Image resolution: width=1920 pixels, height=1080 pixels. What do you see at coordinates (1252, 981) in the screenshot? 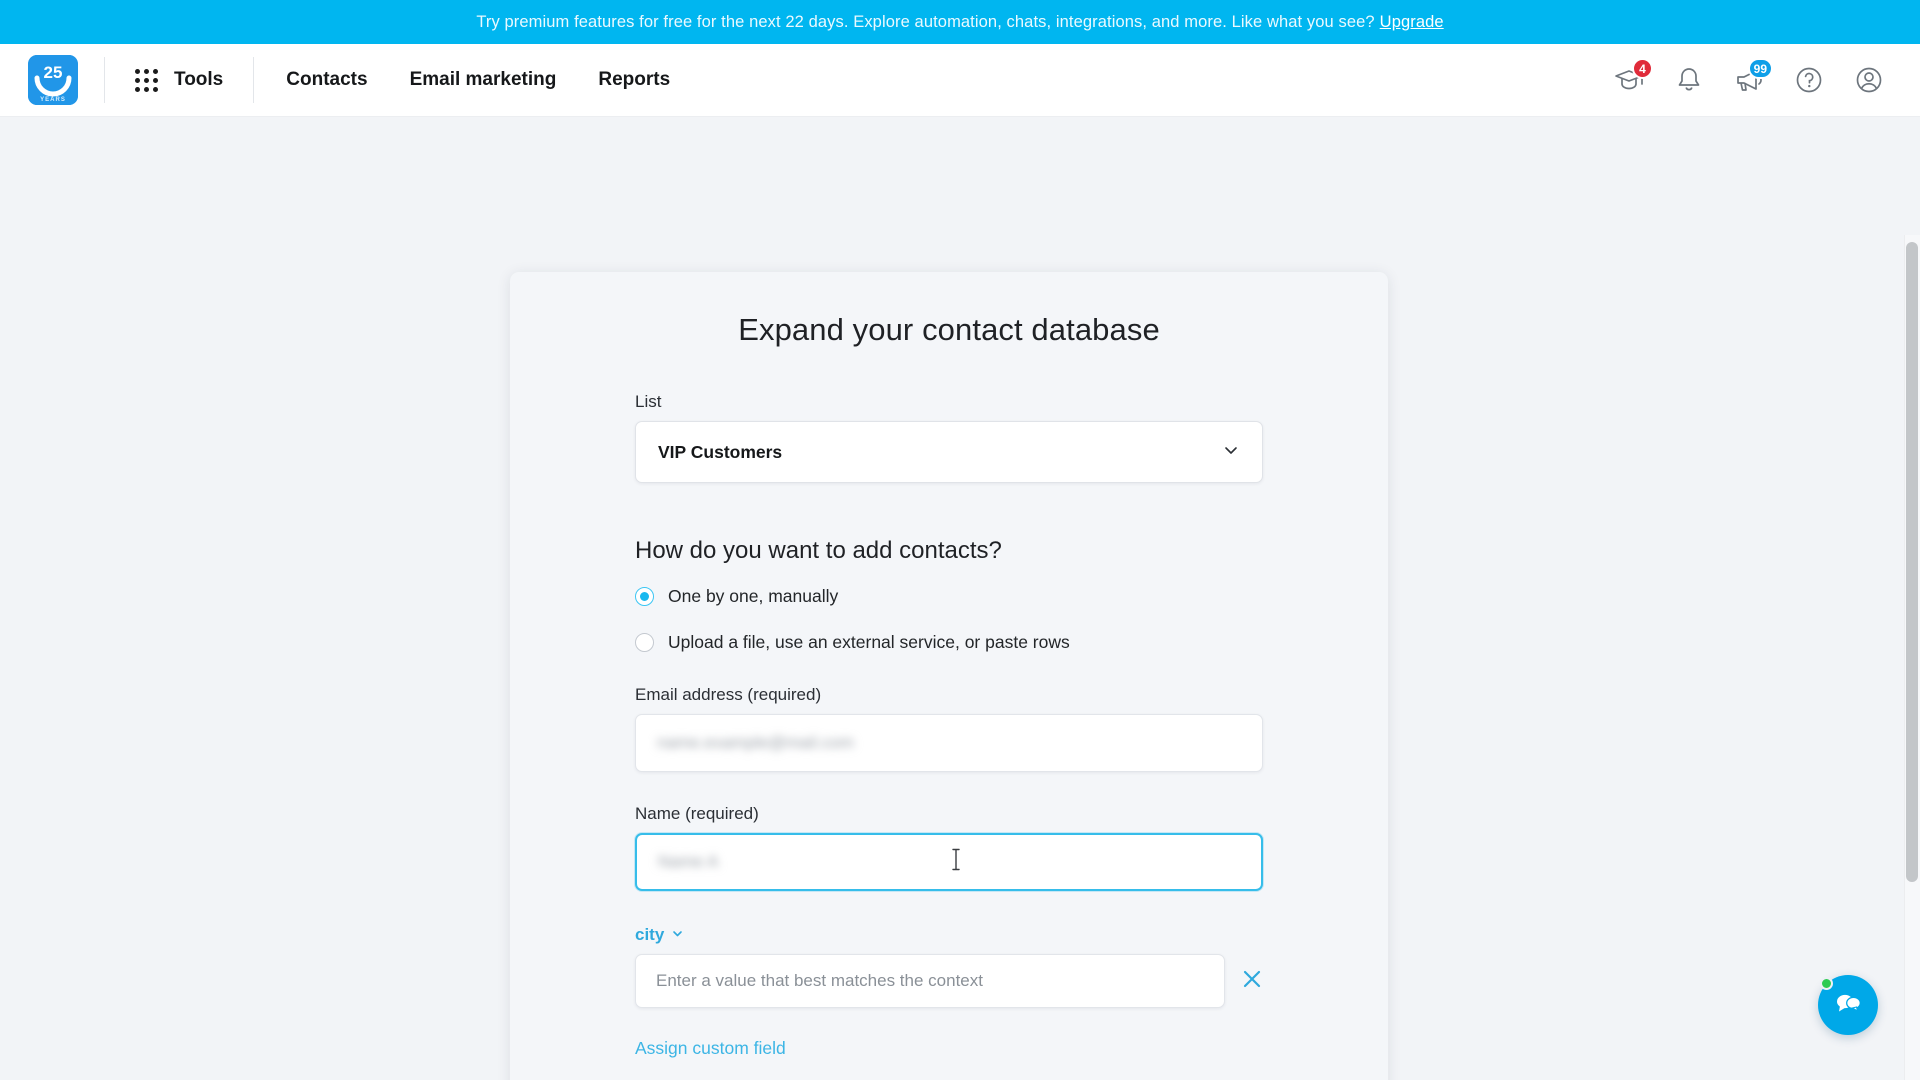
I see `remove-custom-field-close-icon` at bounding box center [1252, 981].